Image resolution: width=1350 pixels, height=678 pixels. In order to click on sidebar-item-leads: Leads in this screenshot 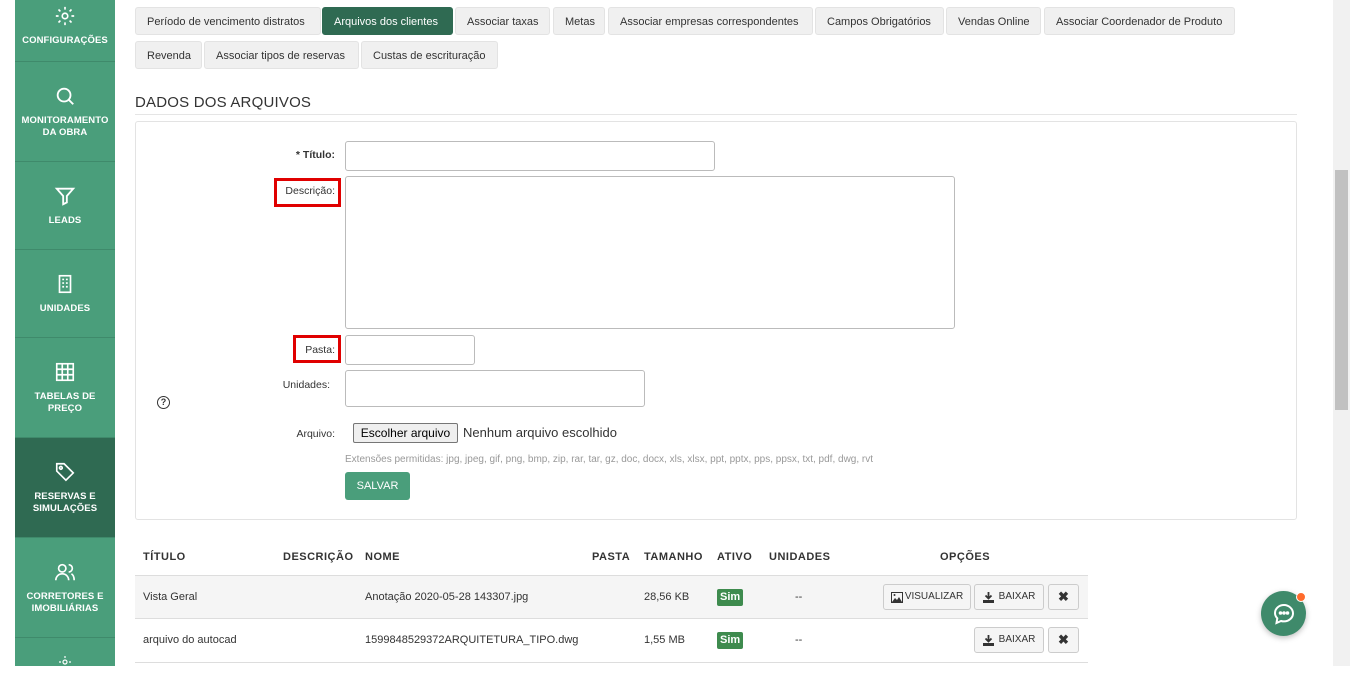, I will do `click(65, 206)`.